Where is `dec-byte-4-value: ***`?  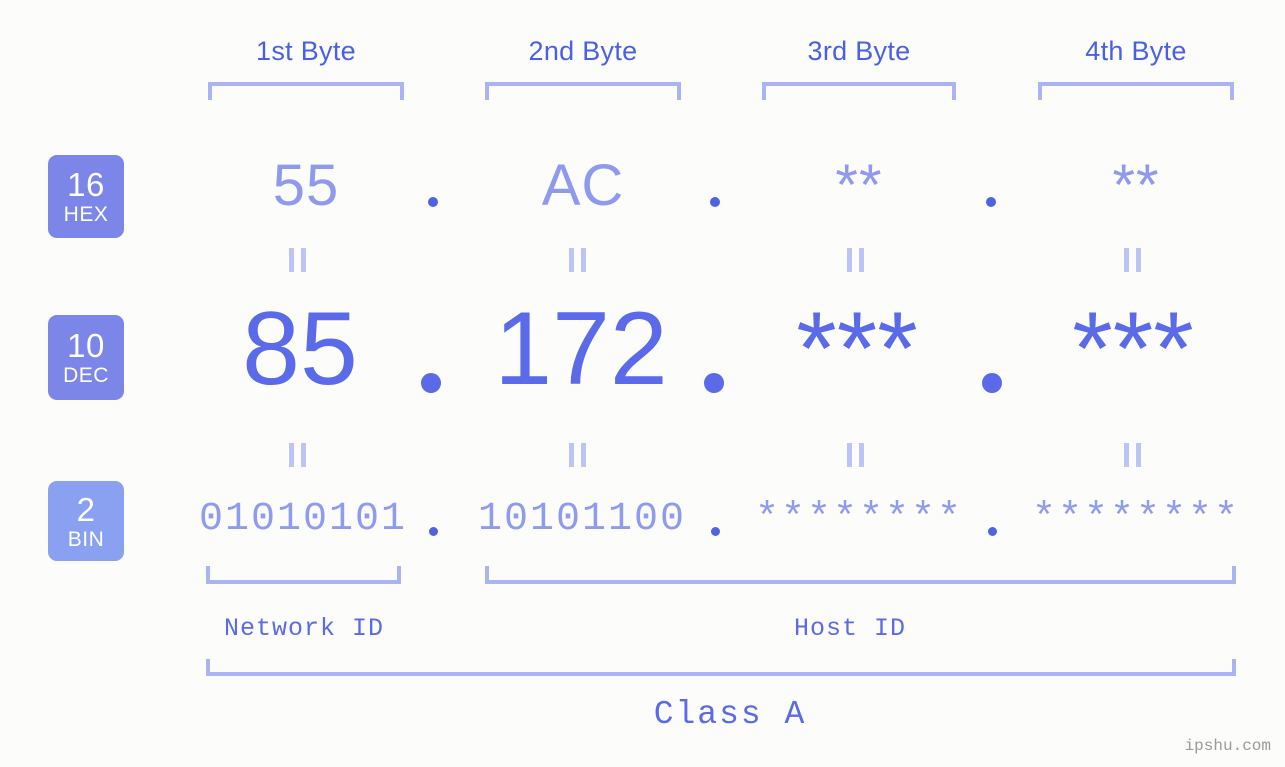
dec-byte-4-value: *** is located at coordinates (1133, 349).